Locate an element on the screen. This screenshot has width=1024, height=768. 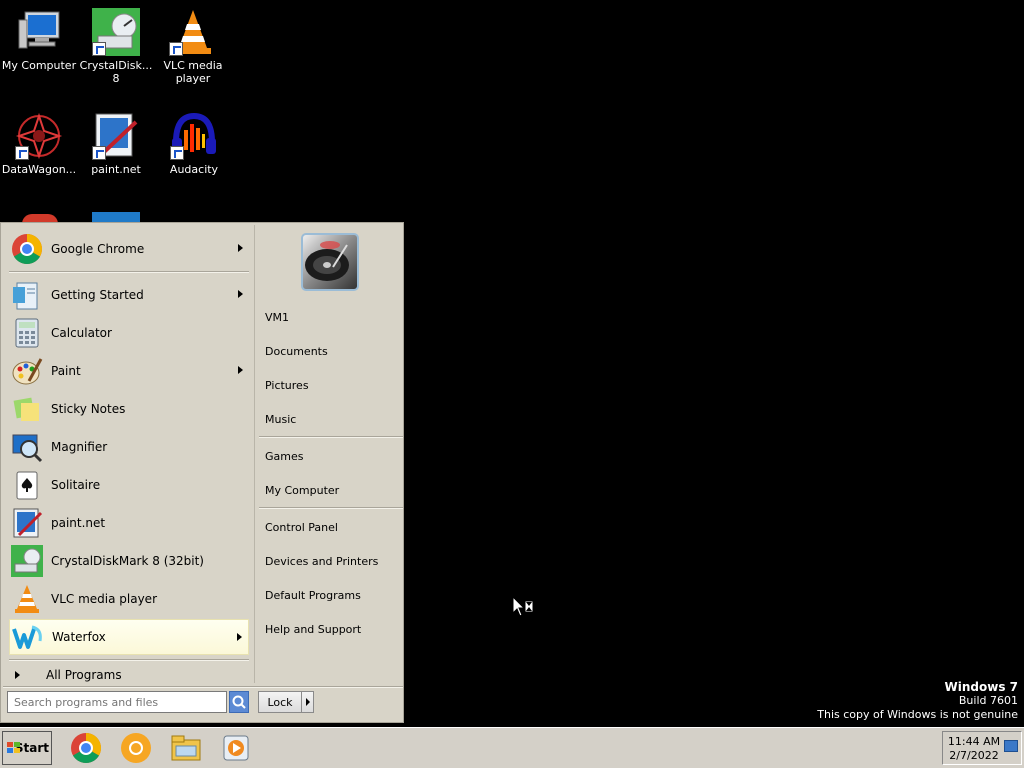
chrome-icon is located at coordinates (27, 249).